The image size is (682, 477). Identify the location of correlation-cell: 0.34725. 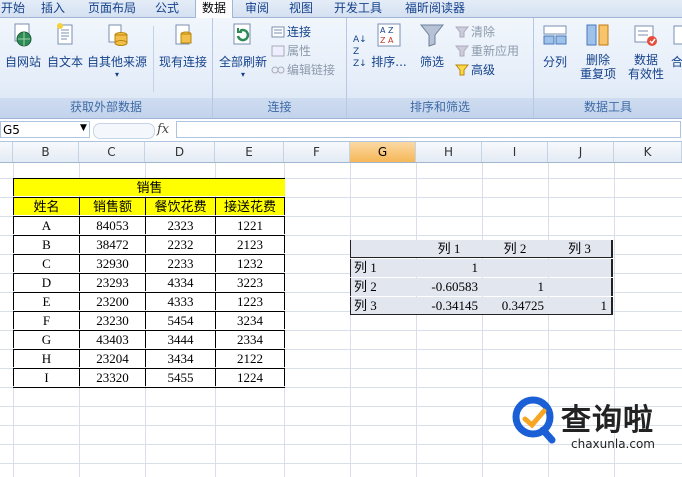
(515, 306).